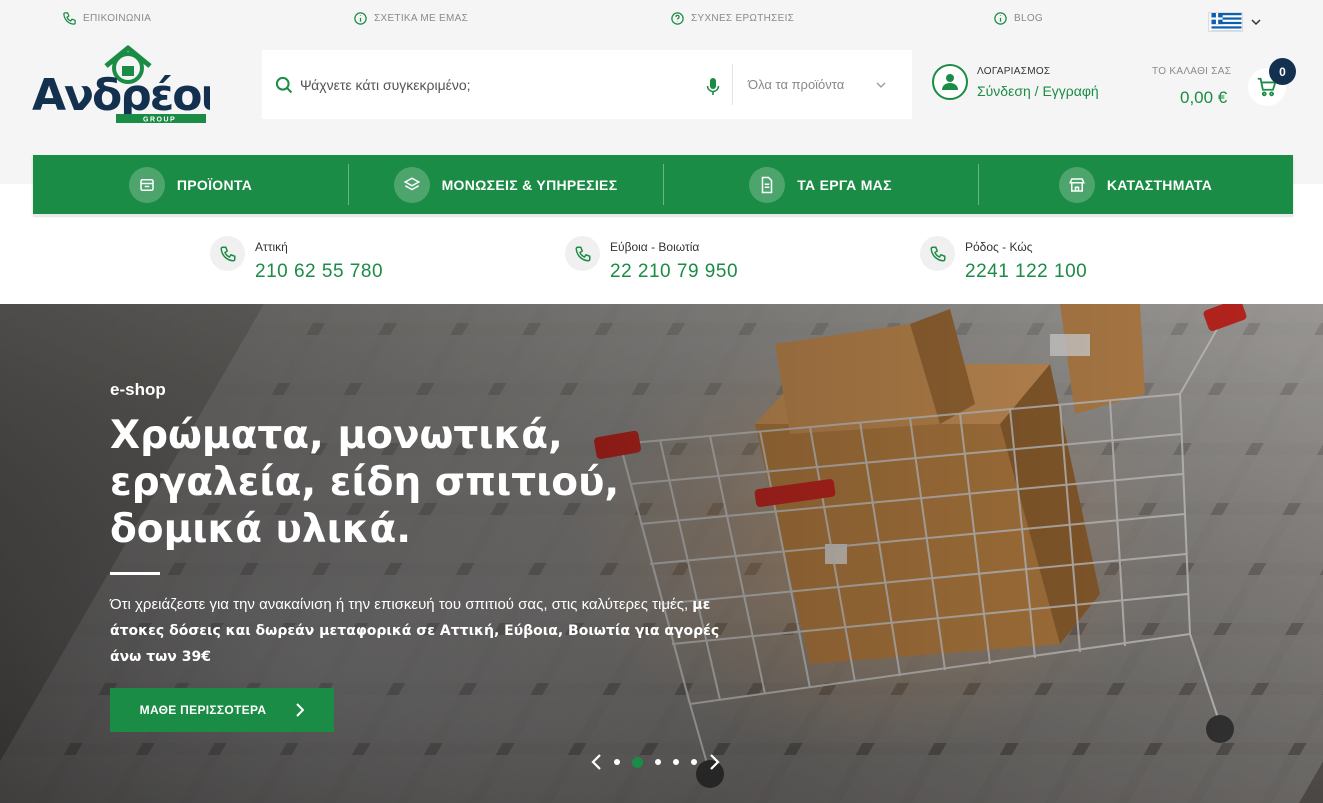 This screenshot has width=1323, height=803. I want to click on account-label: ΛΟΓΑΡΙΑΣΜΟΣ, so click(1014, 71).